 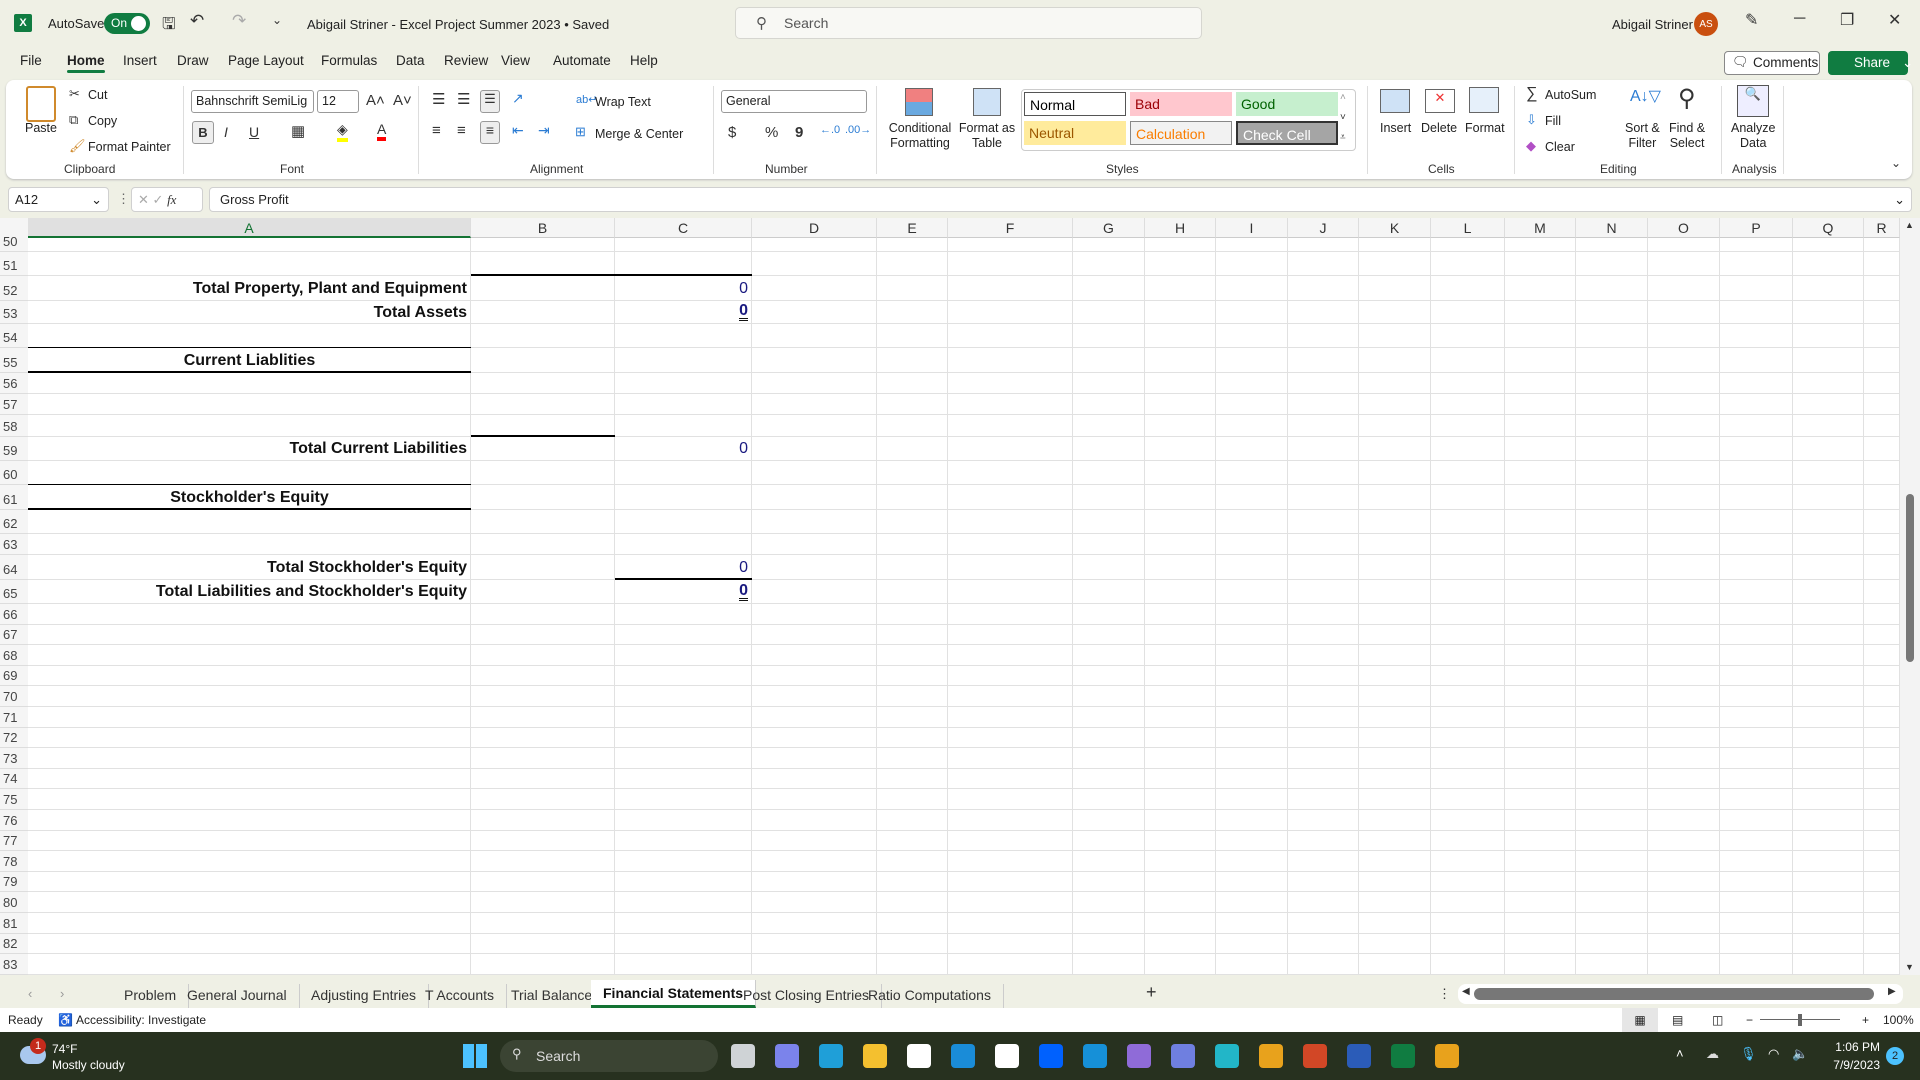 I want to click on align-center-icon: ≡, so click(x=461, y=130).